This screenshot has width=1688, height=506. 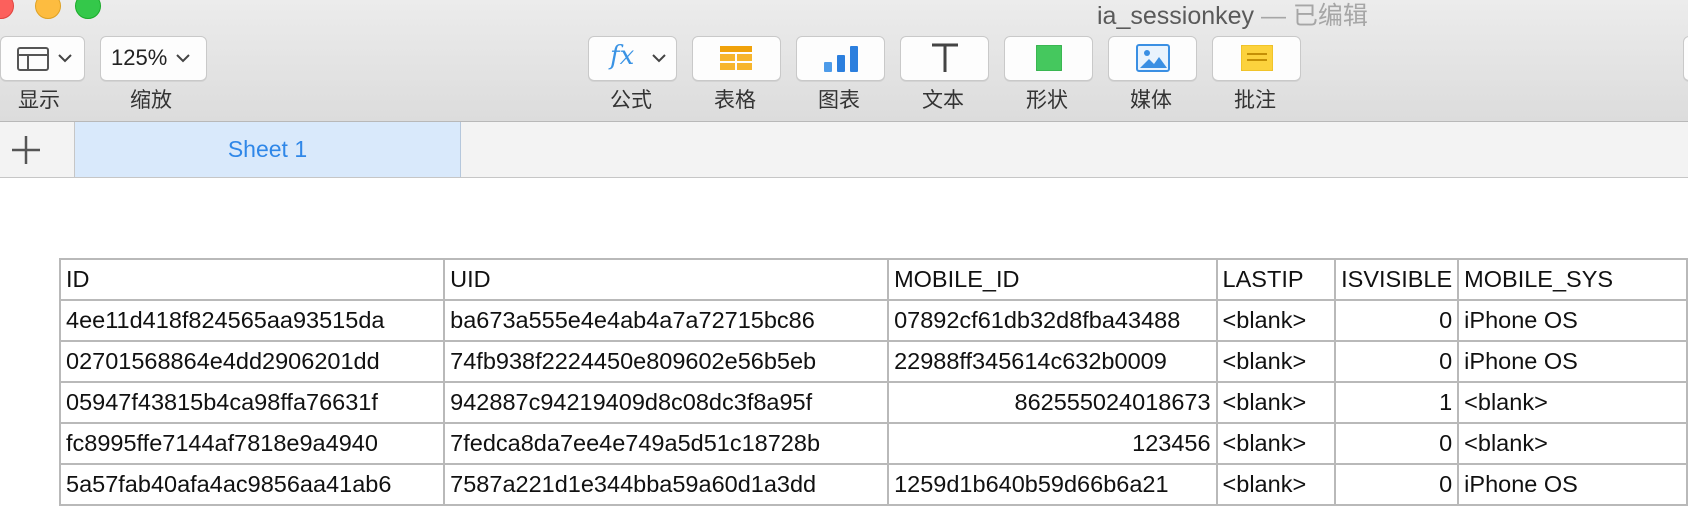 I want to click on sidebar-layout-icon, so click(x=33, y=59).